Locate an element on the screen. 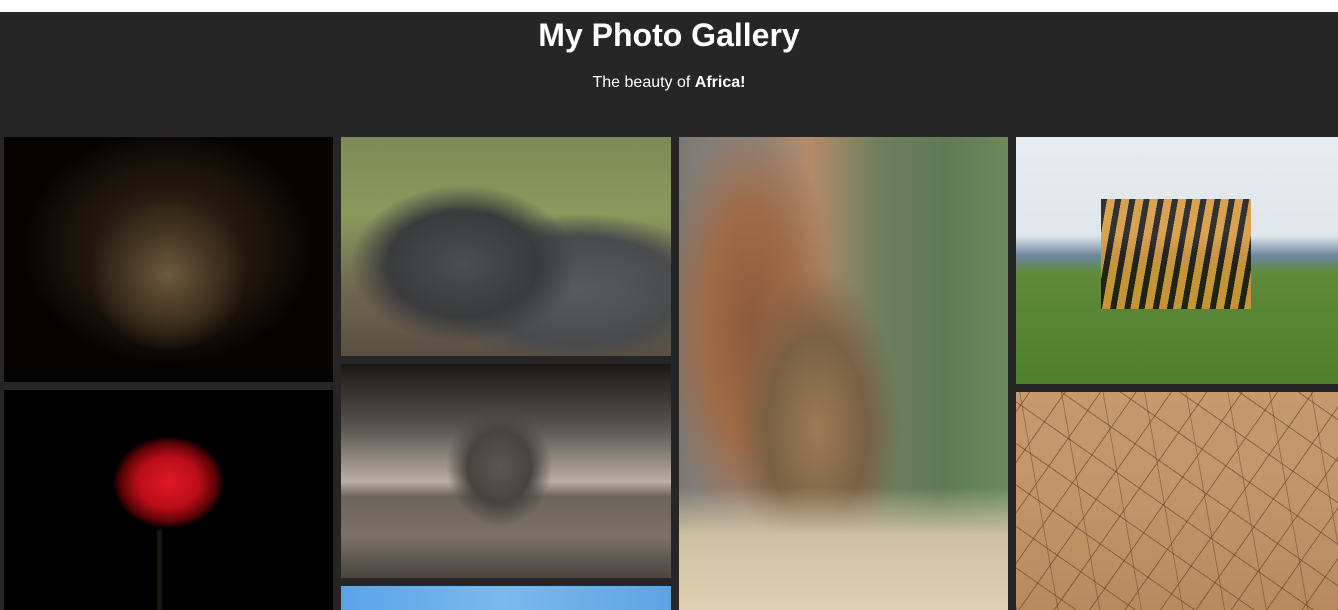 The width and height of the screenshot is (1338, 610). photo-zebra is located at coordinates (1177, 260).